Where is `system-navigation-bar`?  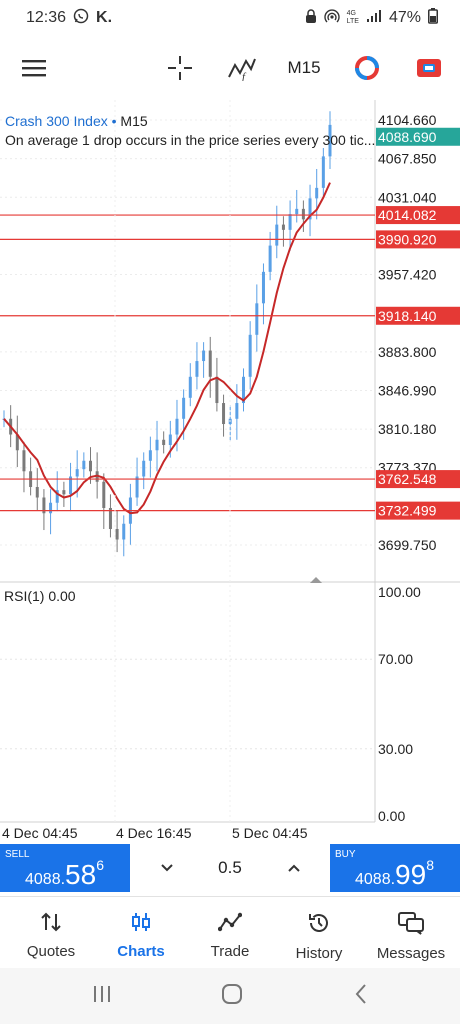 system-navigation-bar is located at coordinates (230, 996).